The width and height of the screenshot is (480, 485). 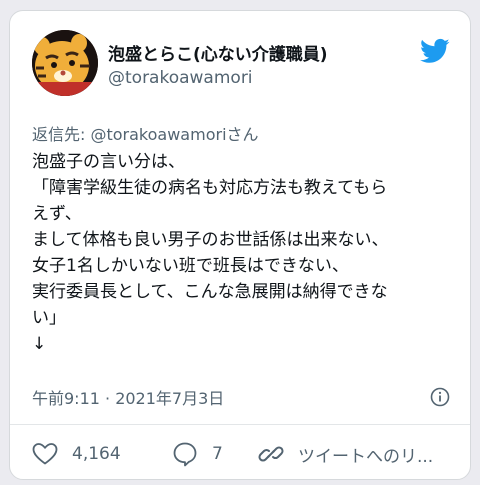 I want to click on display-name: 泡盛とらこ(心ない介護職員), so click(x=218, y=52).